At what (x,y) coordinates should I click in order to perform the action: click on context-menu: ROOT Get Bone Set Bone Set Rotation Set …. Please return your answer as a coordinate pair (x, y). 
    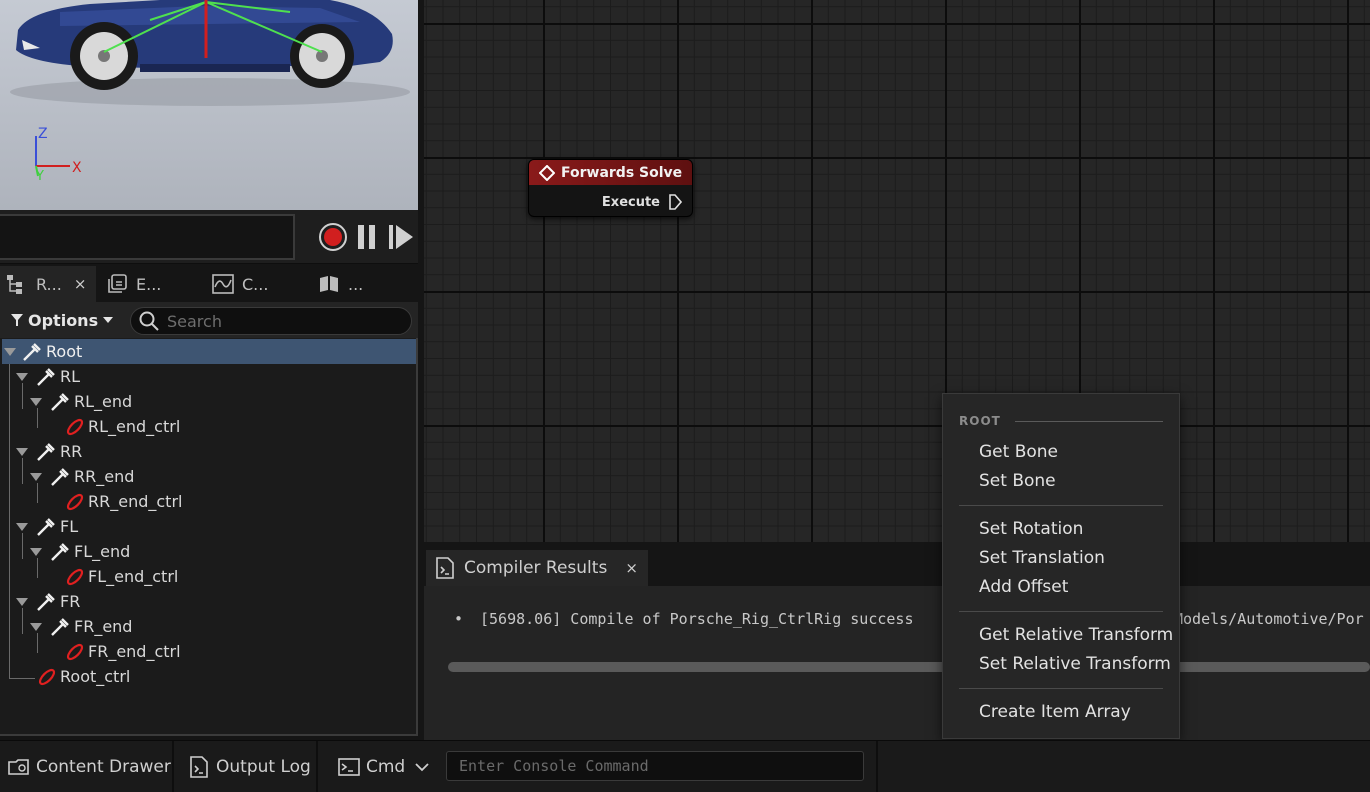
    Looking at the image, I should click on (1061, 566).